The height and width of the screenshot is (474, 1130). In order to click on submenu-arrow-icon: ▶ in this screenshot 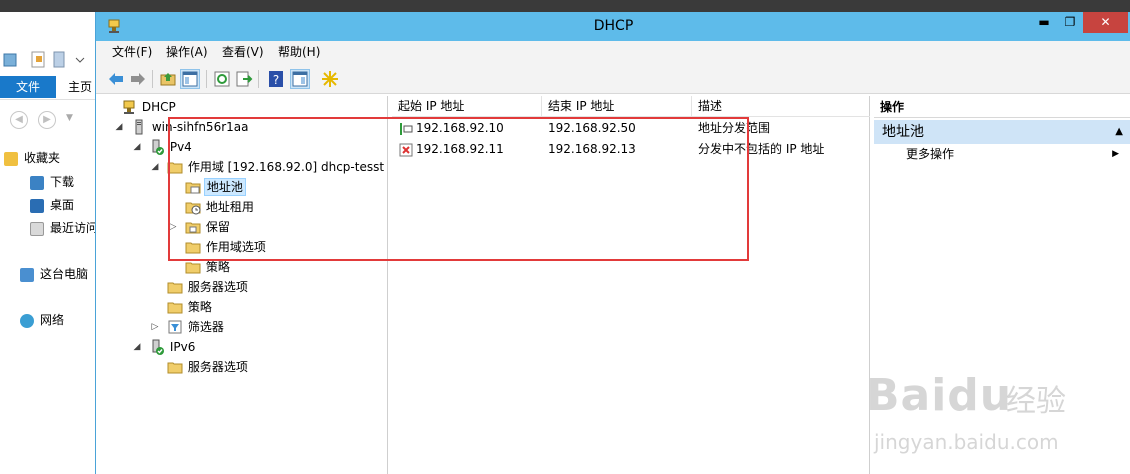, I will do `click(1115, 154)`.